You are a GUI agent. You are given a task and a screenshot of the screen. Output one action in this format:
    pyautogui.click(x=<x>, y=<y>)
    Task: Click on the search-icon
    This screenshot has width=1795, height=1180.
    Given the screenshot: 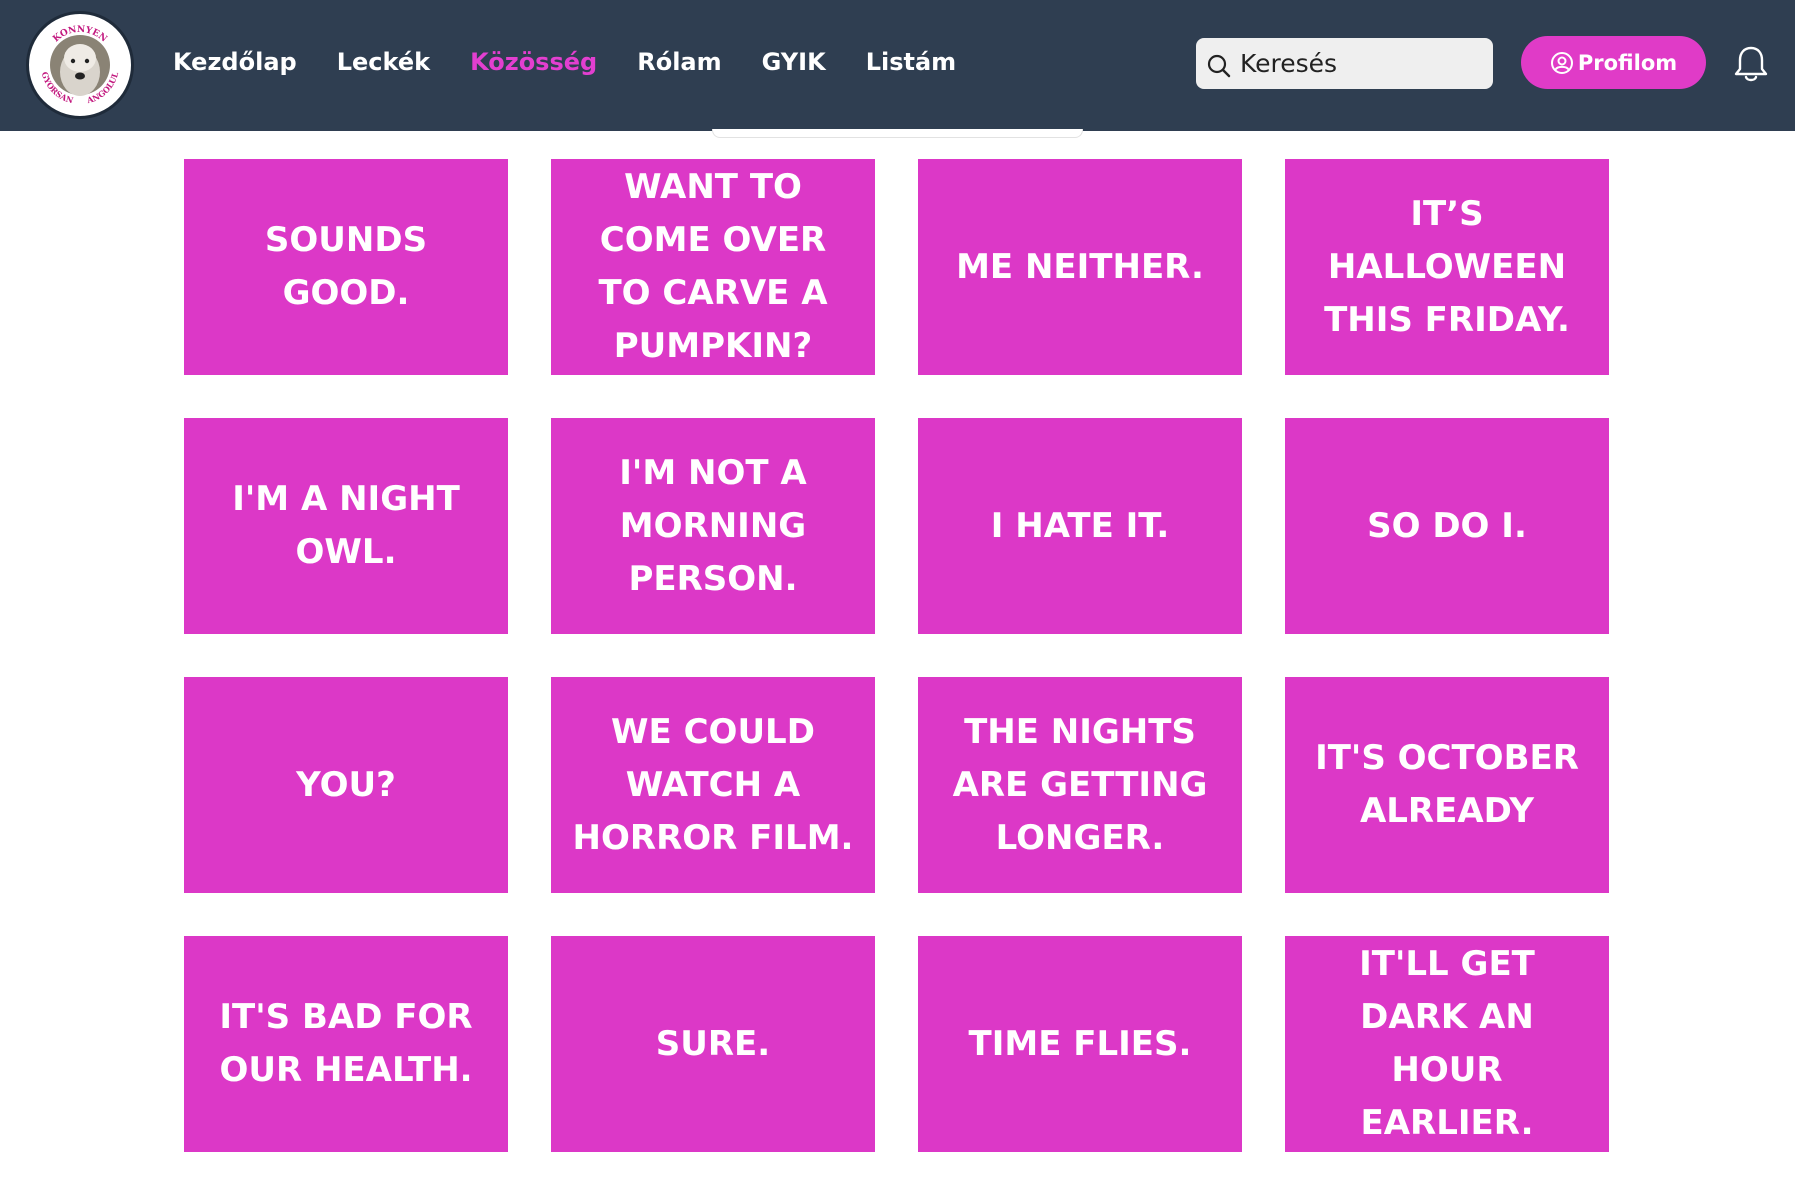 What is the action you would take?
    pyautogui.click(x=1219, y=65)
    